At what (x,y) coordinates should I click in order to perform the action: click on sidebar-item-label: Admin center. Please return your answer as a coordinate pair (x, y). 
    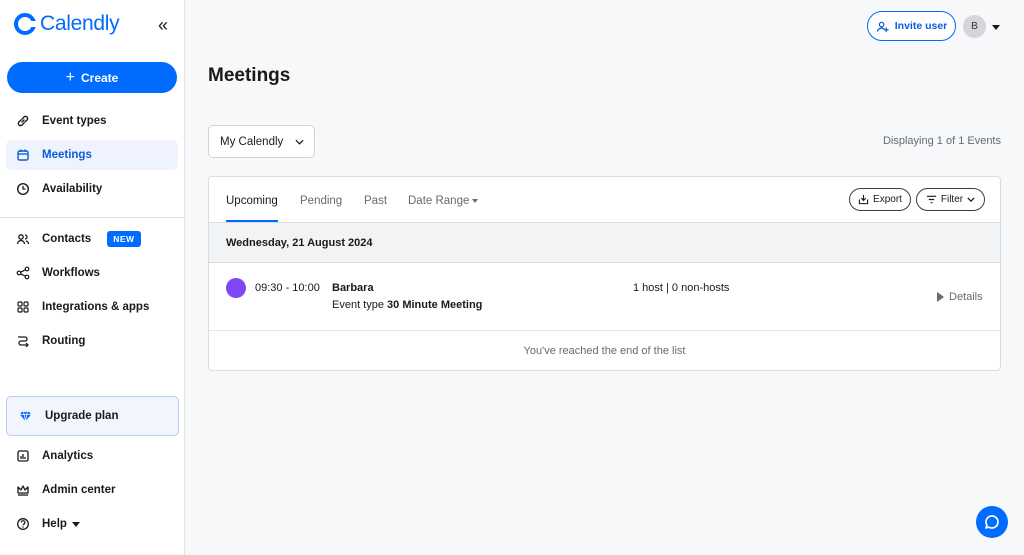
    Looking at the image, I should click on (79, 490).